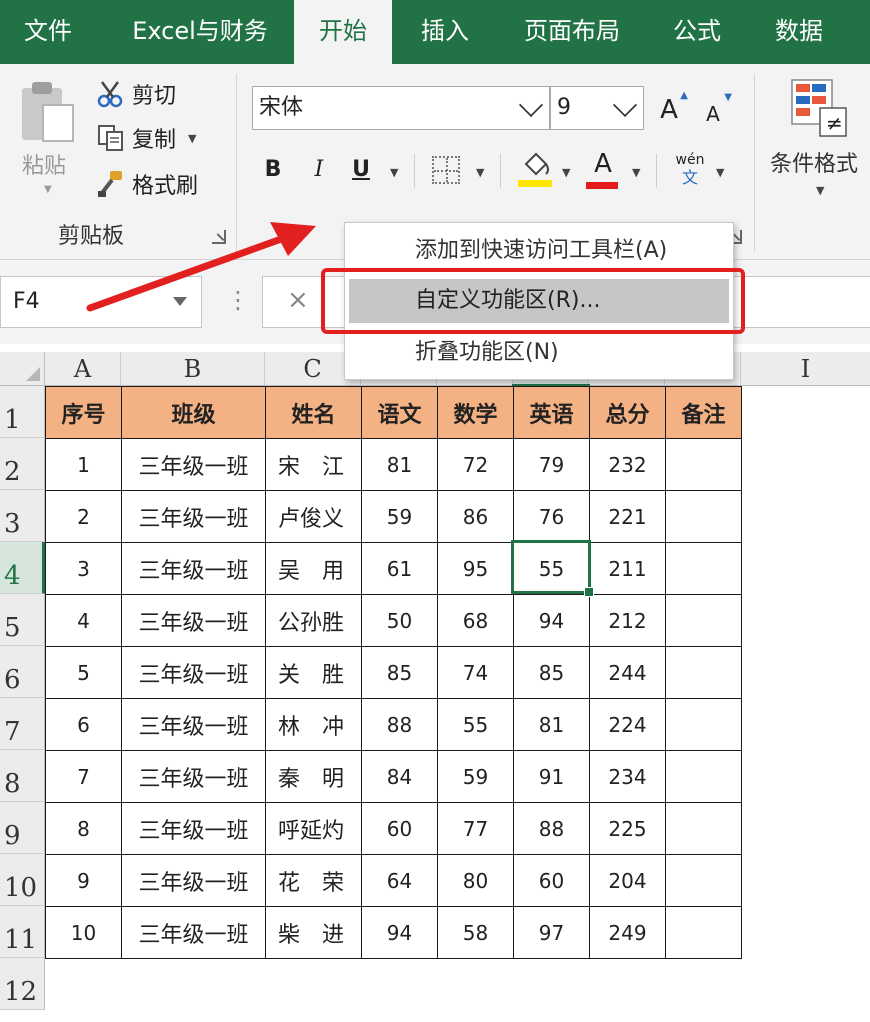 The width and height of the screenshot is (870, 1022). What do you see at coordinates (799, 32) in the screenshot?
I see `tab-data: 数据` at bounding box center [799, 32].